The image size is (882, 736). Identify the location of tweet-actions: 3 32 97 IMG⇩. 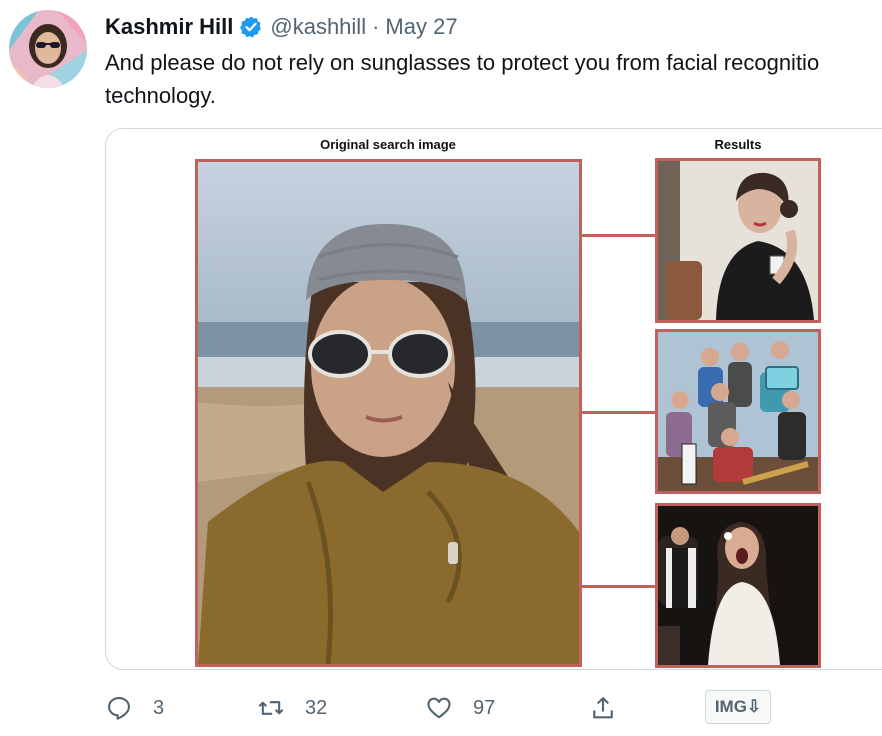
(493, 708).